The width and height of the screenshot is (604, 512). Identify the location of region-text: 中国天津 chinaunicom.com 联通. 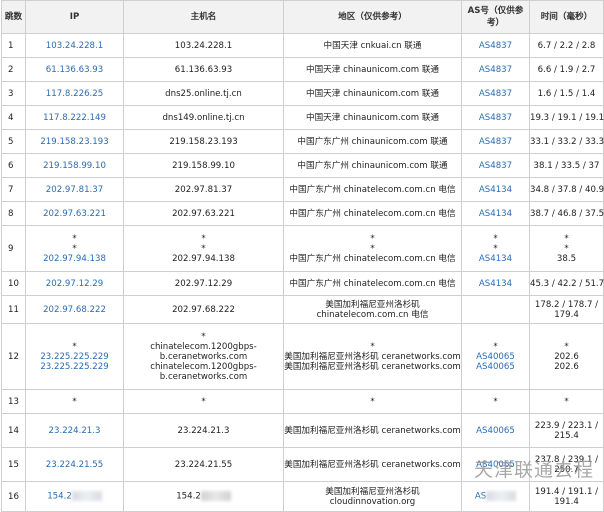
(372, 117).